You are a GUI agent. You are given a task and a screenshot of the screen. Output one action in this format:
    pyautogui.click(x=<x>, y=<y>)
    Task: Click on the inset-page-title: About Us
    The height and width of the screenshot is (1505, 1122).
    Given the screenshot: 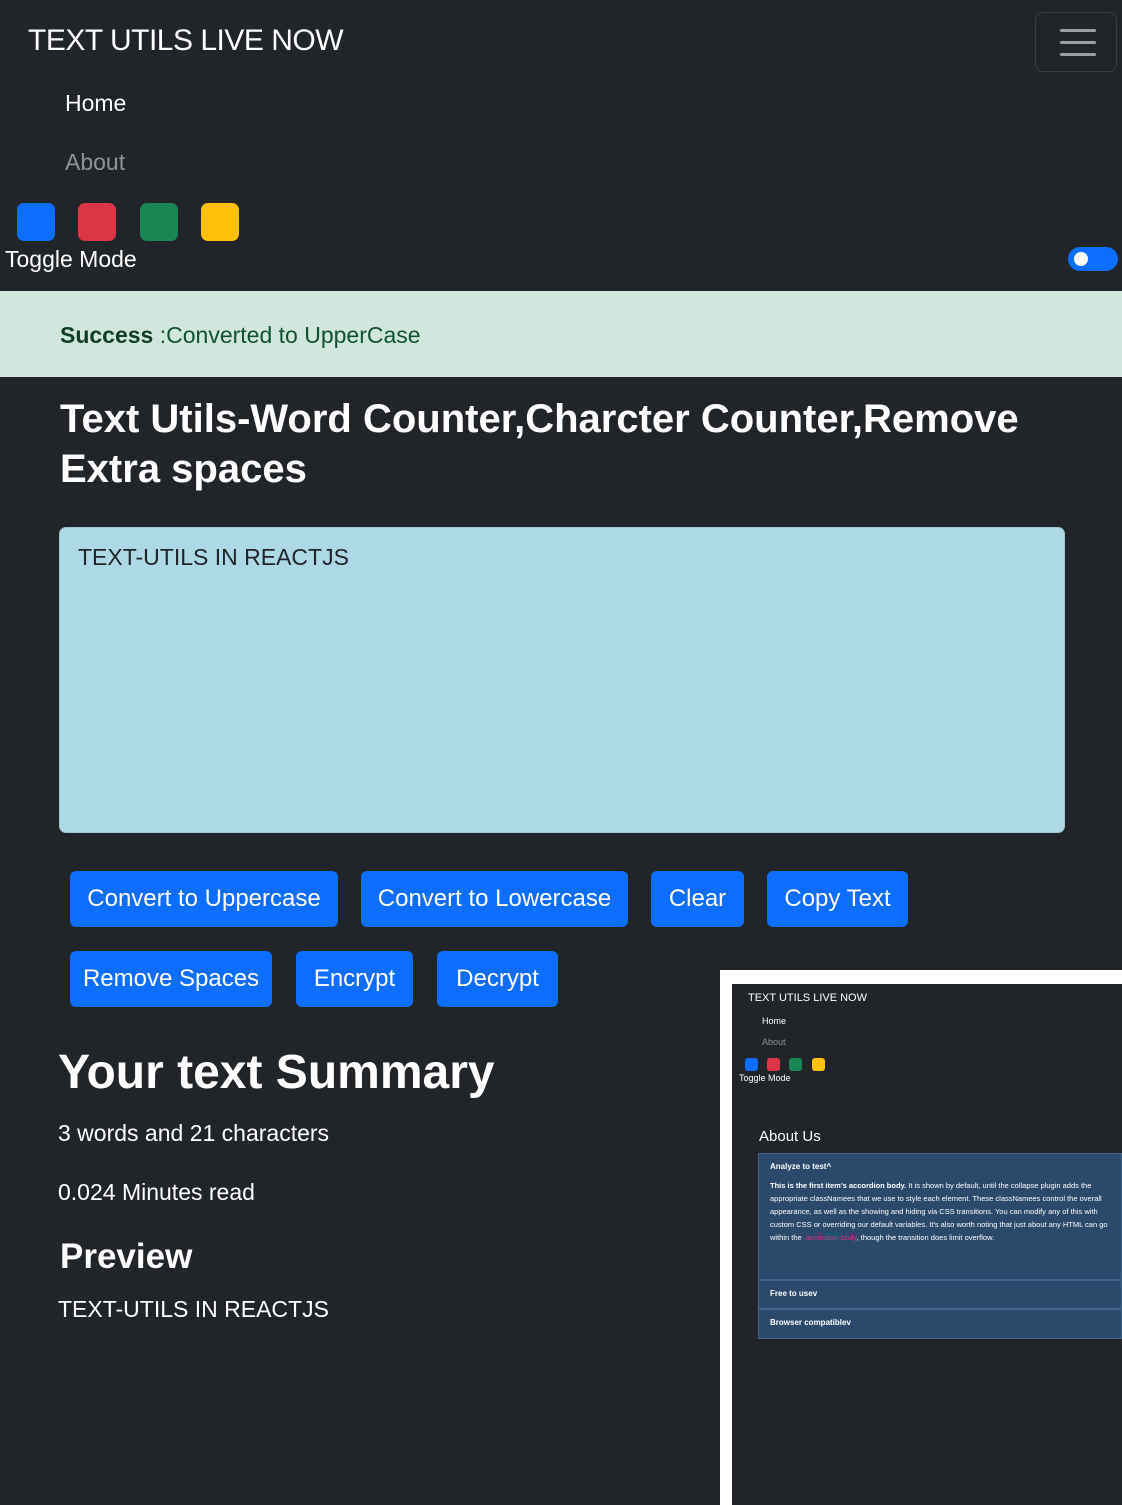 What is the action you would take?
    pyautogui.click(x=790, y=1136)
    